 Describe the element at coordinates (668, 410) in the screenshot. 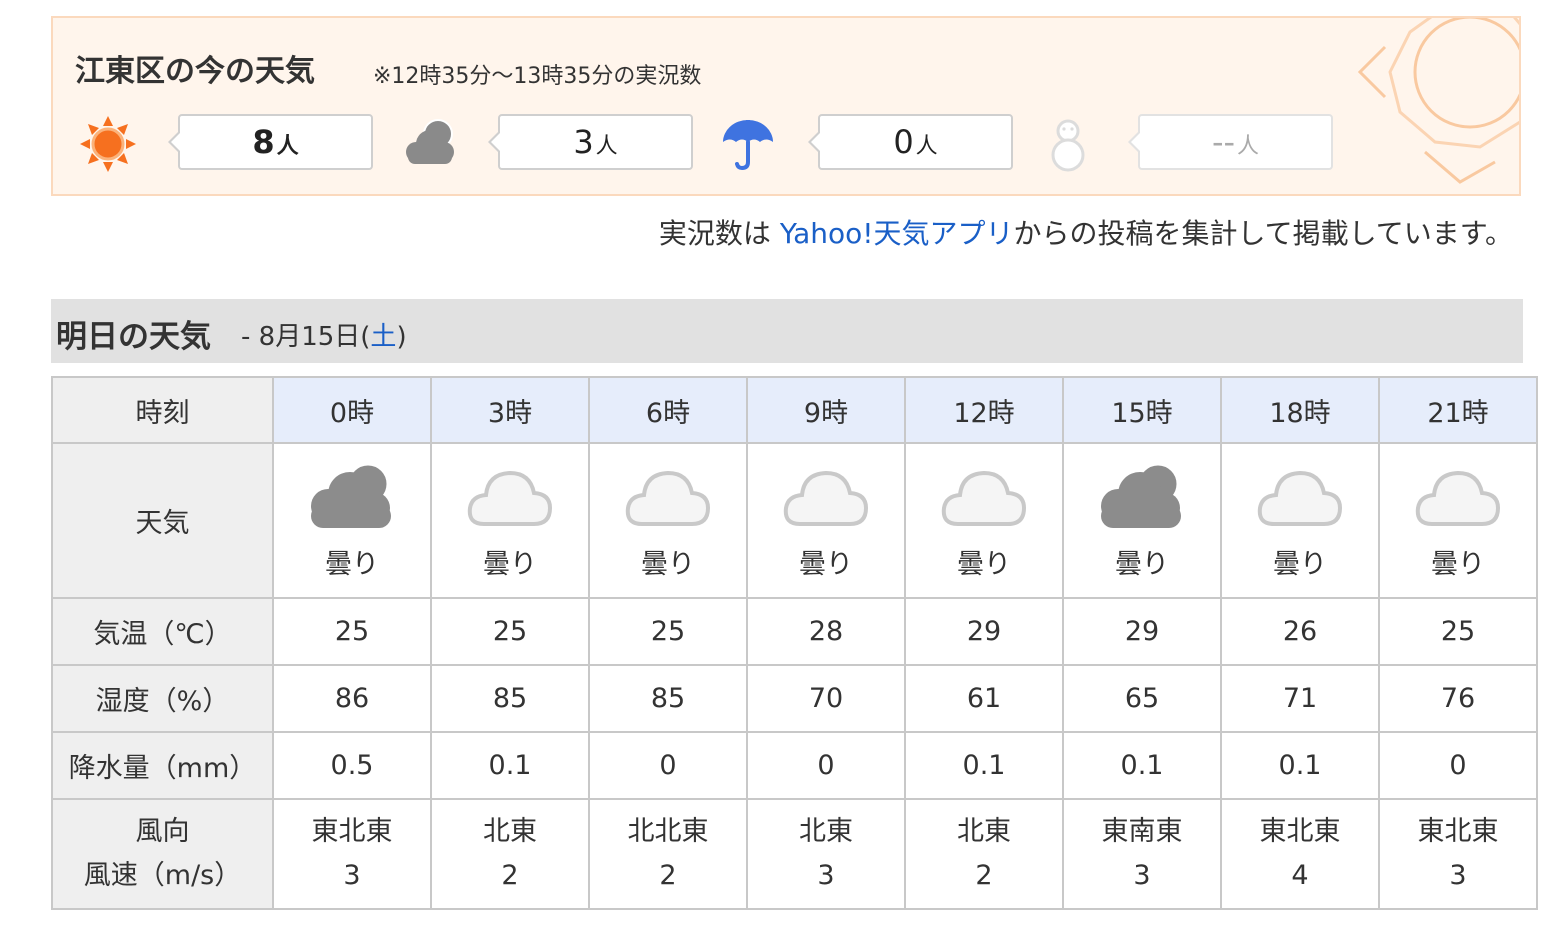

I see `time-2: 6時` at that location.